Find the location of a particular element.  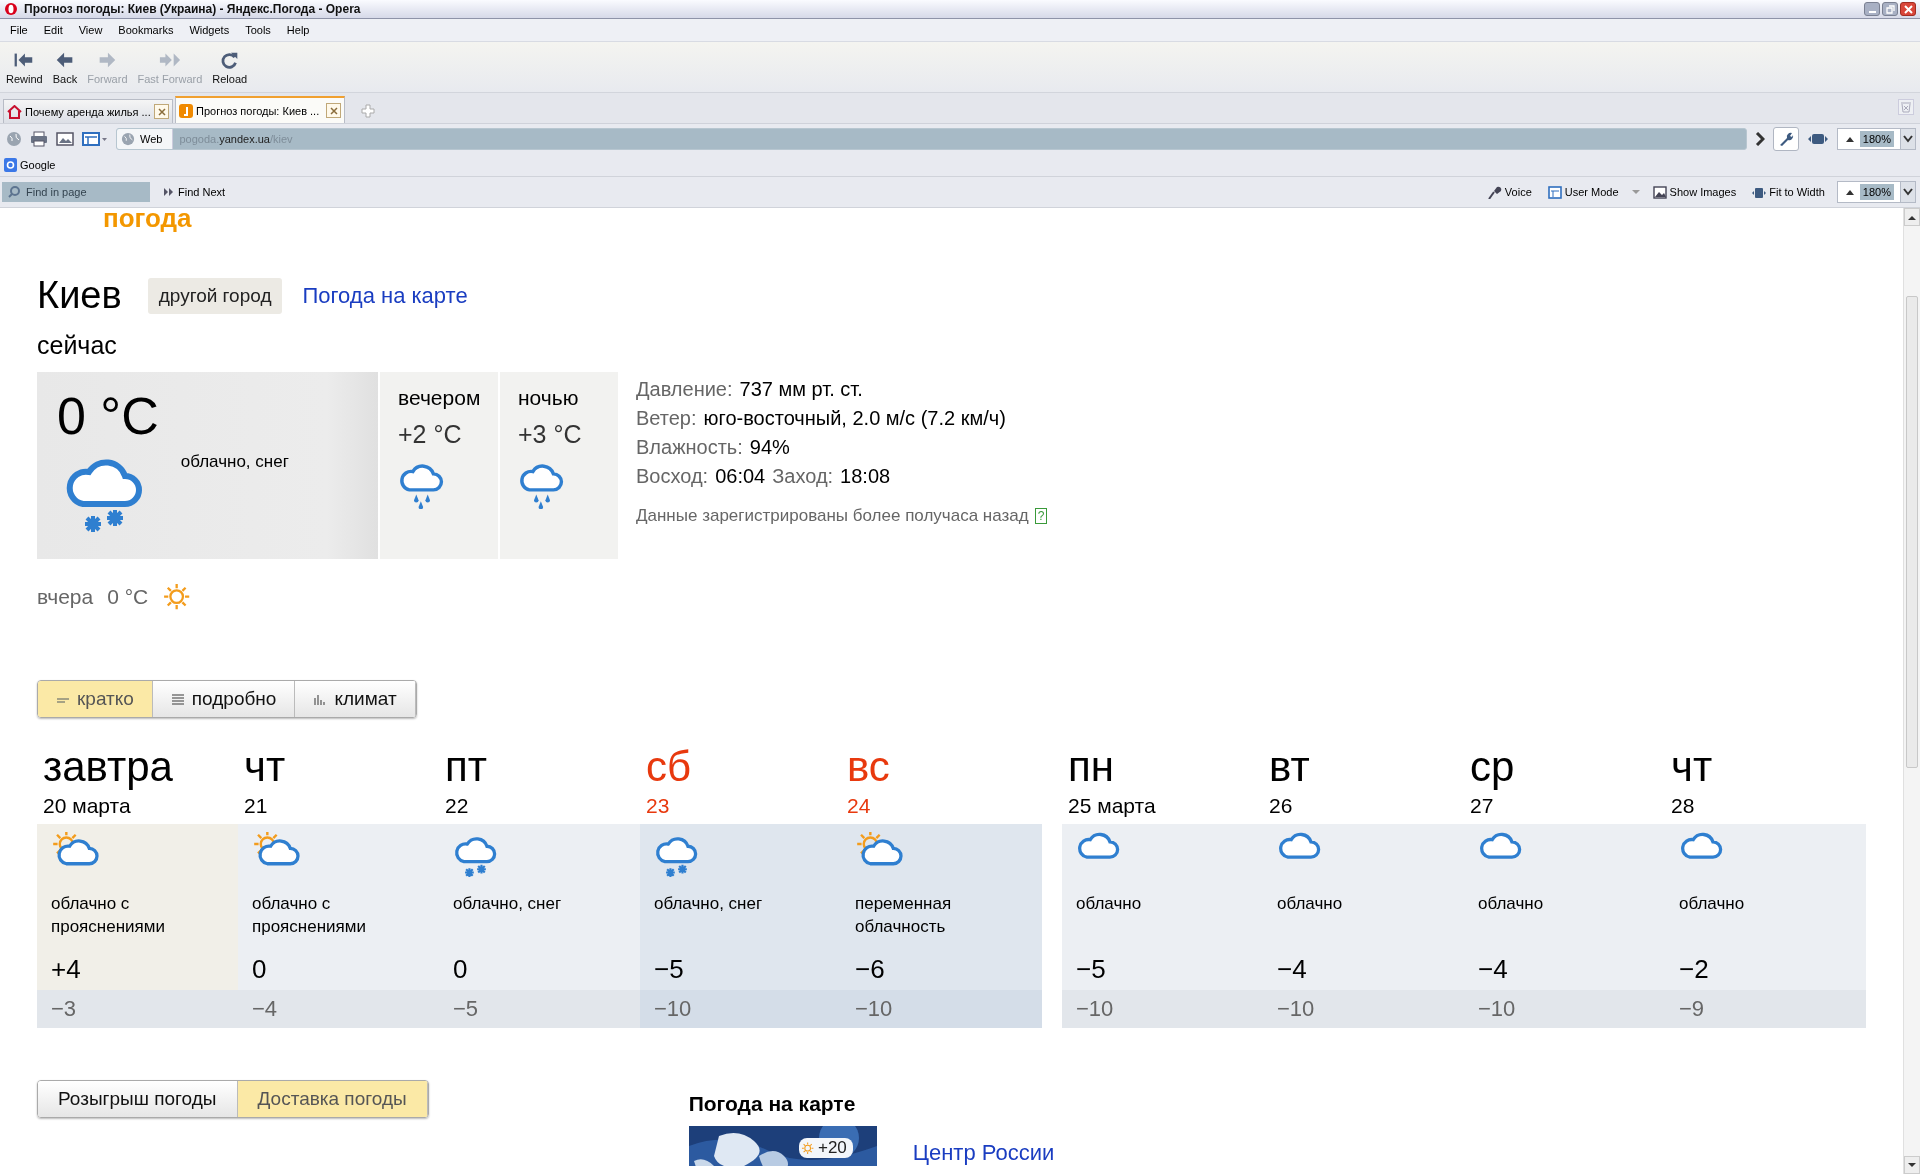

day-temperature: +4 is located at coordinates (66, 970).